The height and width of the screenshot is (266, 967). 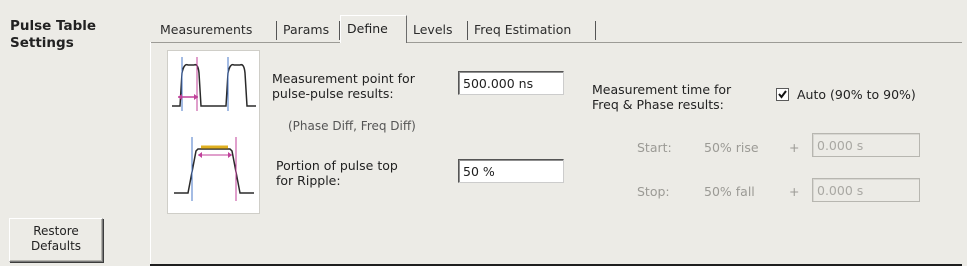 What do you see at coordinates (308, 180) in the screenshot?
I see `ripple-label-line2: for Ripple:` at bounding box center [308, 180].